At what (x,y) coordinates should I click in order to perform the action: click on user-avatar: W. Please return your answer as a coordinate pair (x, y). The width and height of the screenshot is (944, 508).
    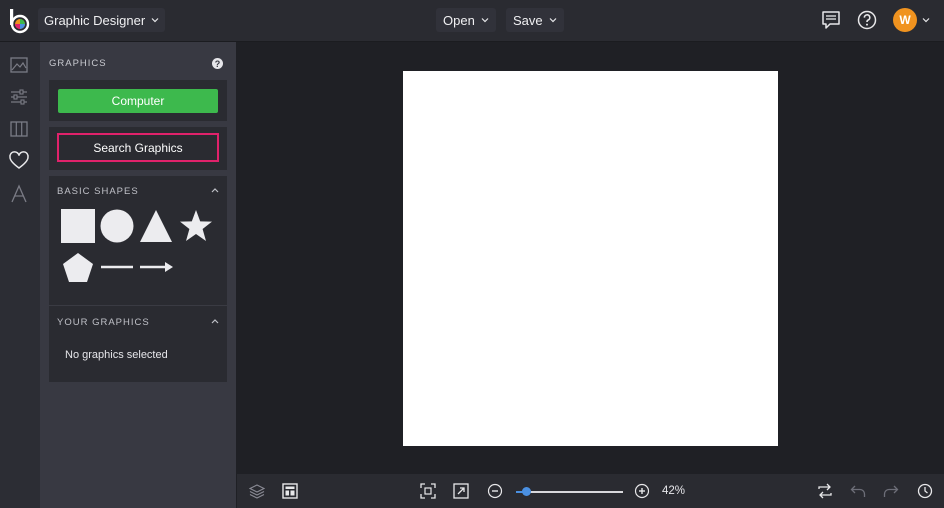
    Looking at the image, I should click on (905, 20).